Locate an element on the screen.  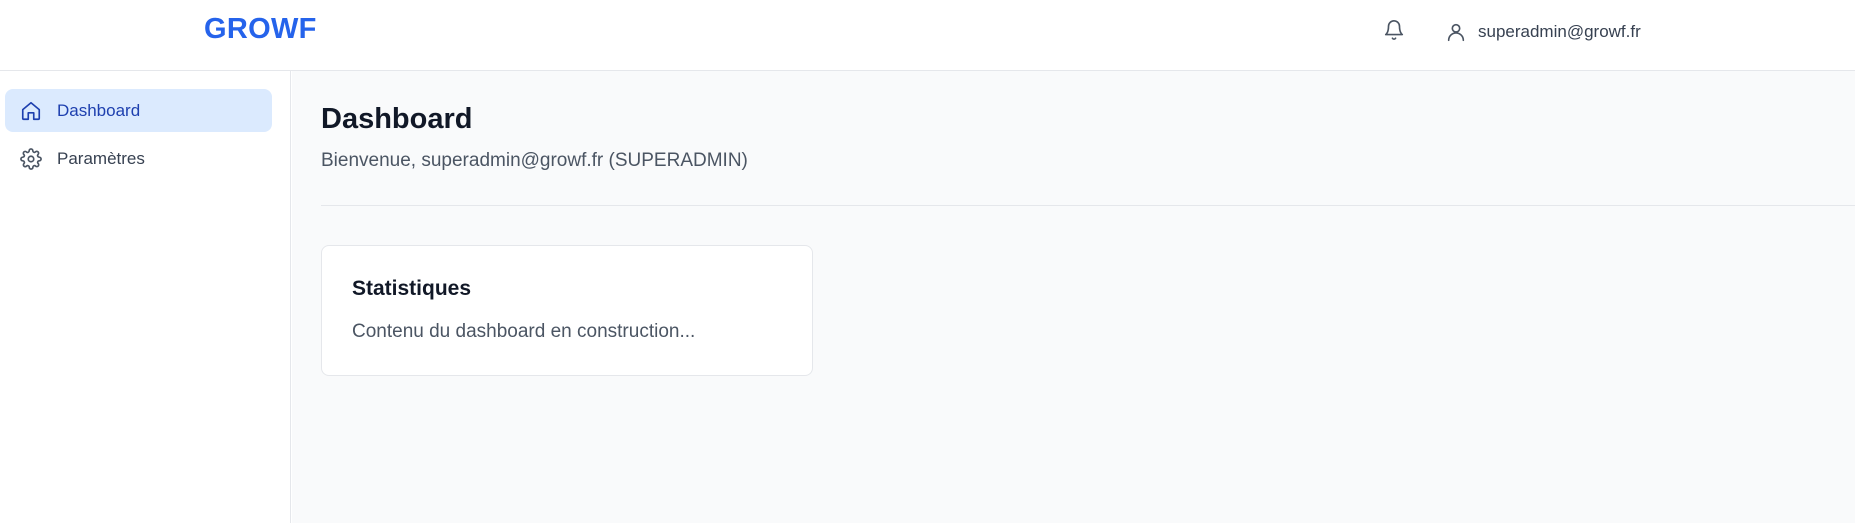
divider is located at coordinates (1088, 205).